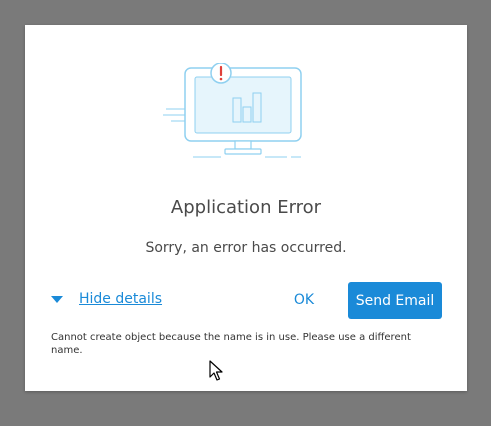 The width and height of the screenshot is (491, 426). What do you see at coordinates (246, 248) in the screenshot?
I see `error-message: Sorry, an error has occurred.` at bounding box center [246, 248].